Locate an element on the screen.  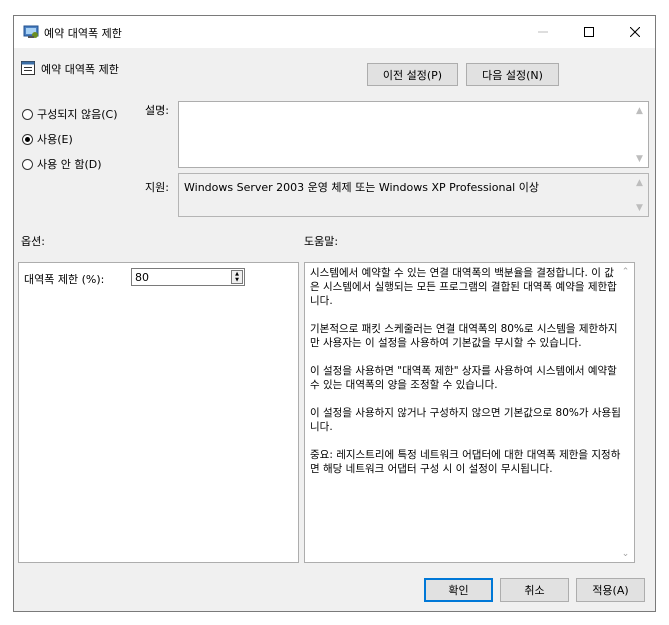
minimize-icon is located at coordinates (543, 32).